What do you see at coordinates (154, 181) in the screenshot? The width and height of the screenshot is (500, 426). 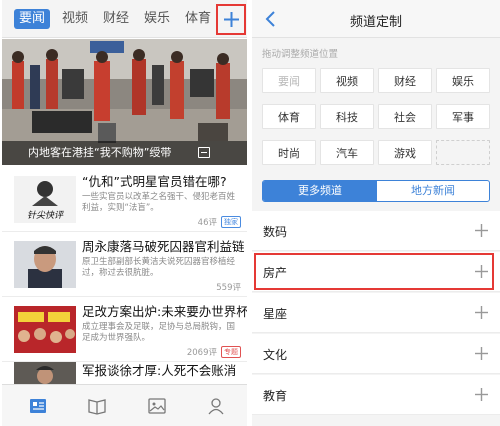 I see `news-title: “仇和”式明星官员错在哪?` at bounding box center [154, 181].